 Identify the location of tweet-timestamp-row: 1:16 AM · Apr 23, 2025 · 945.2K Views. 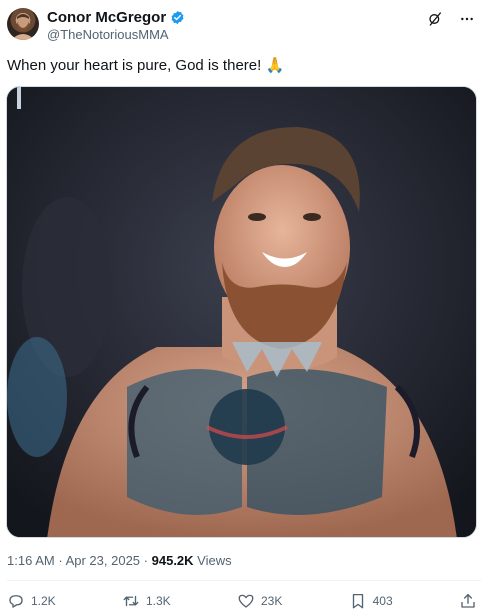
(119, 561).